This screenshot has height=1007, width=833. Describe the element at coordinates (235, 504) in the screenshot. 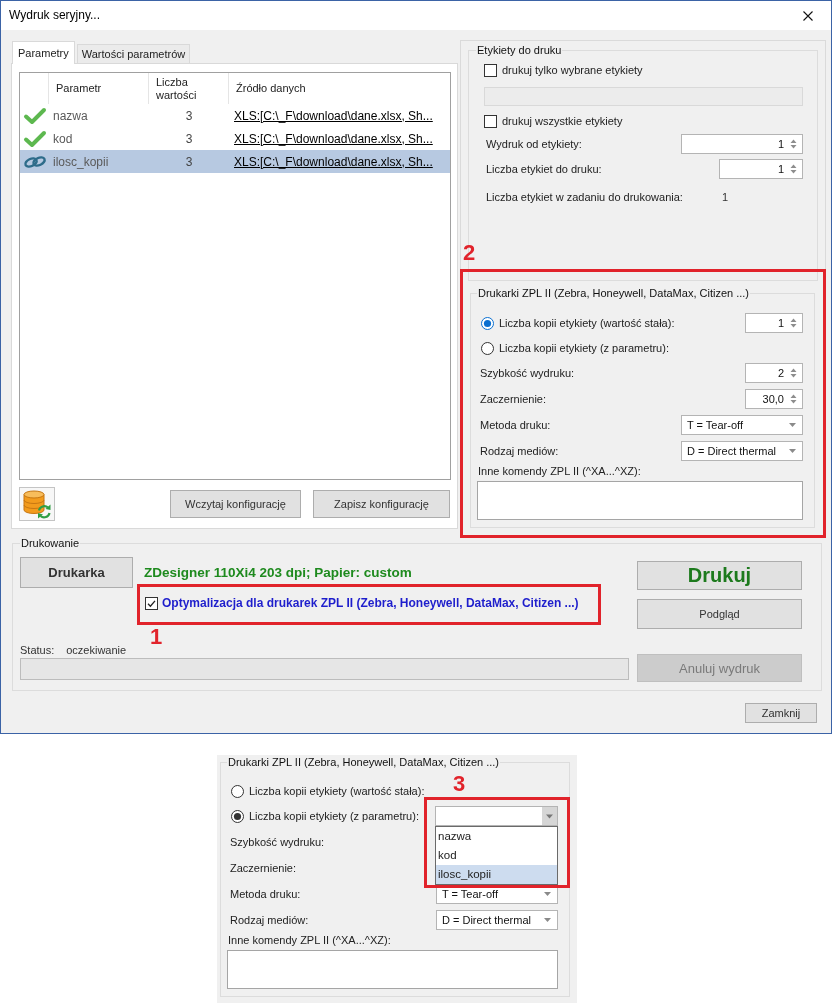

I see `config-button: Wczytaj konfigurację` at that location.